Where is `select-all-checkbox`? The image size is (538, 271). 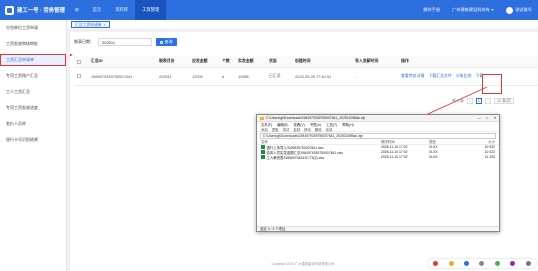 select-all-checkbox is located at coordinates (81, 62).